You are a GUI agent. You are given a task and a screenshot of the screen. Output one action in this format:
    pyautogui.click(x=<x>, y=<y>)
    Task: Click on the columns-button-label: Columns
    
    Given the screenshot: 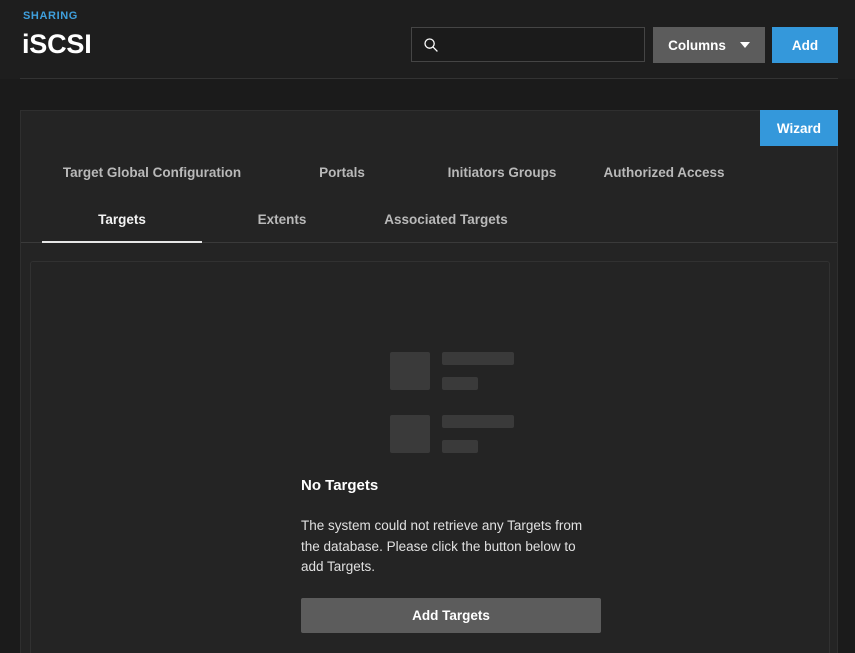 What is the action you would take?
    pyautogui.click(x=697, y=45)
    